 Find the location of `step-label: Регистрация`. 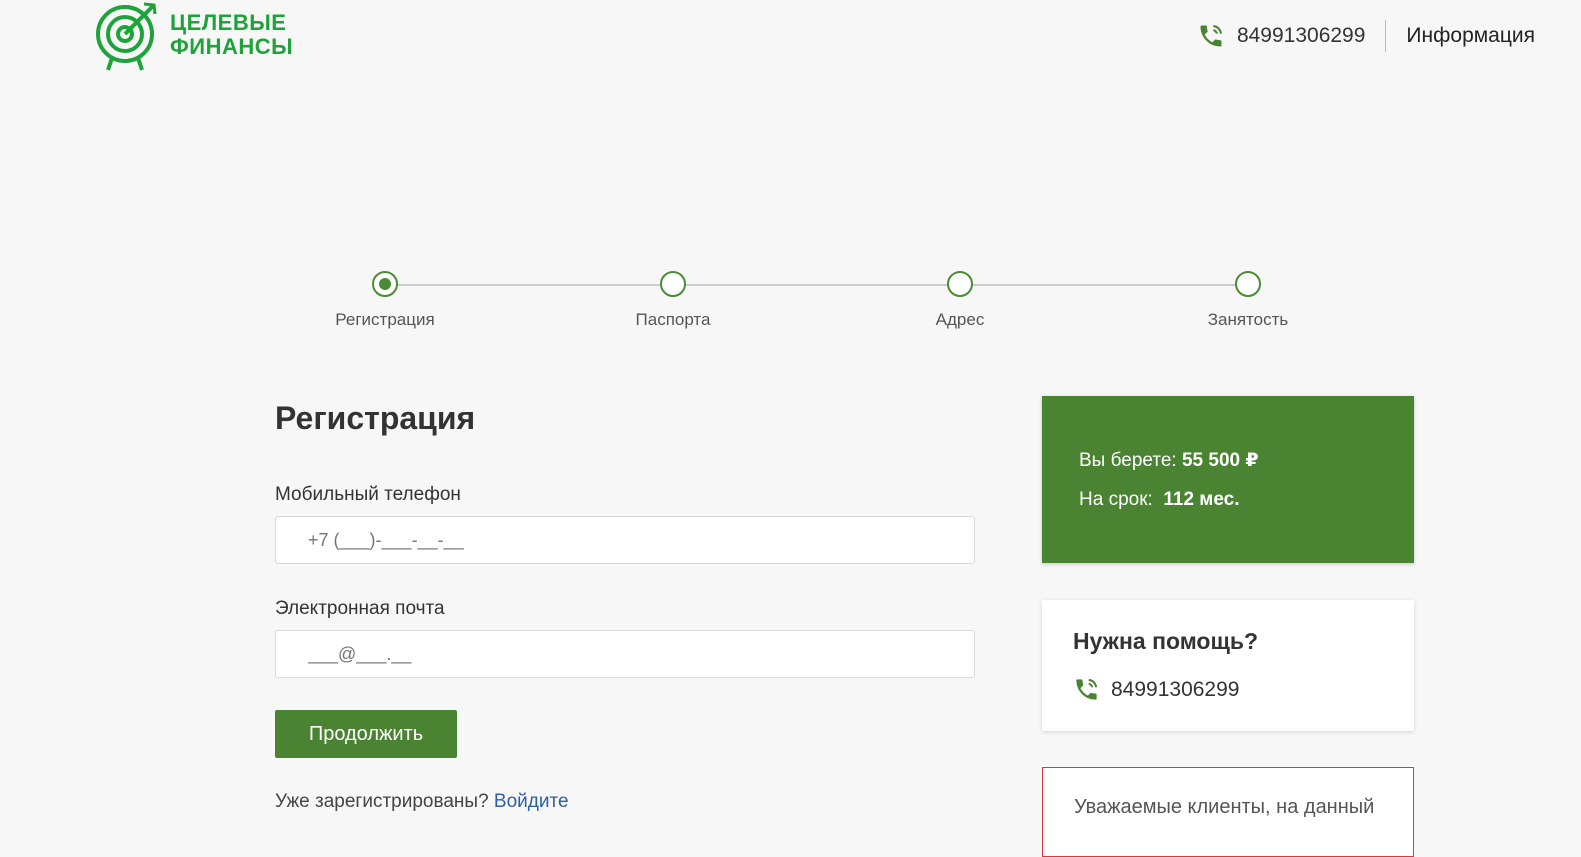

step-label: Регистрация is located at coordinates (385, 319).